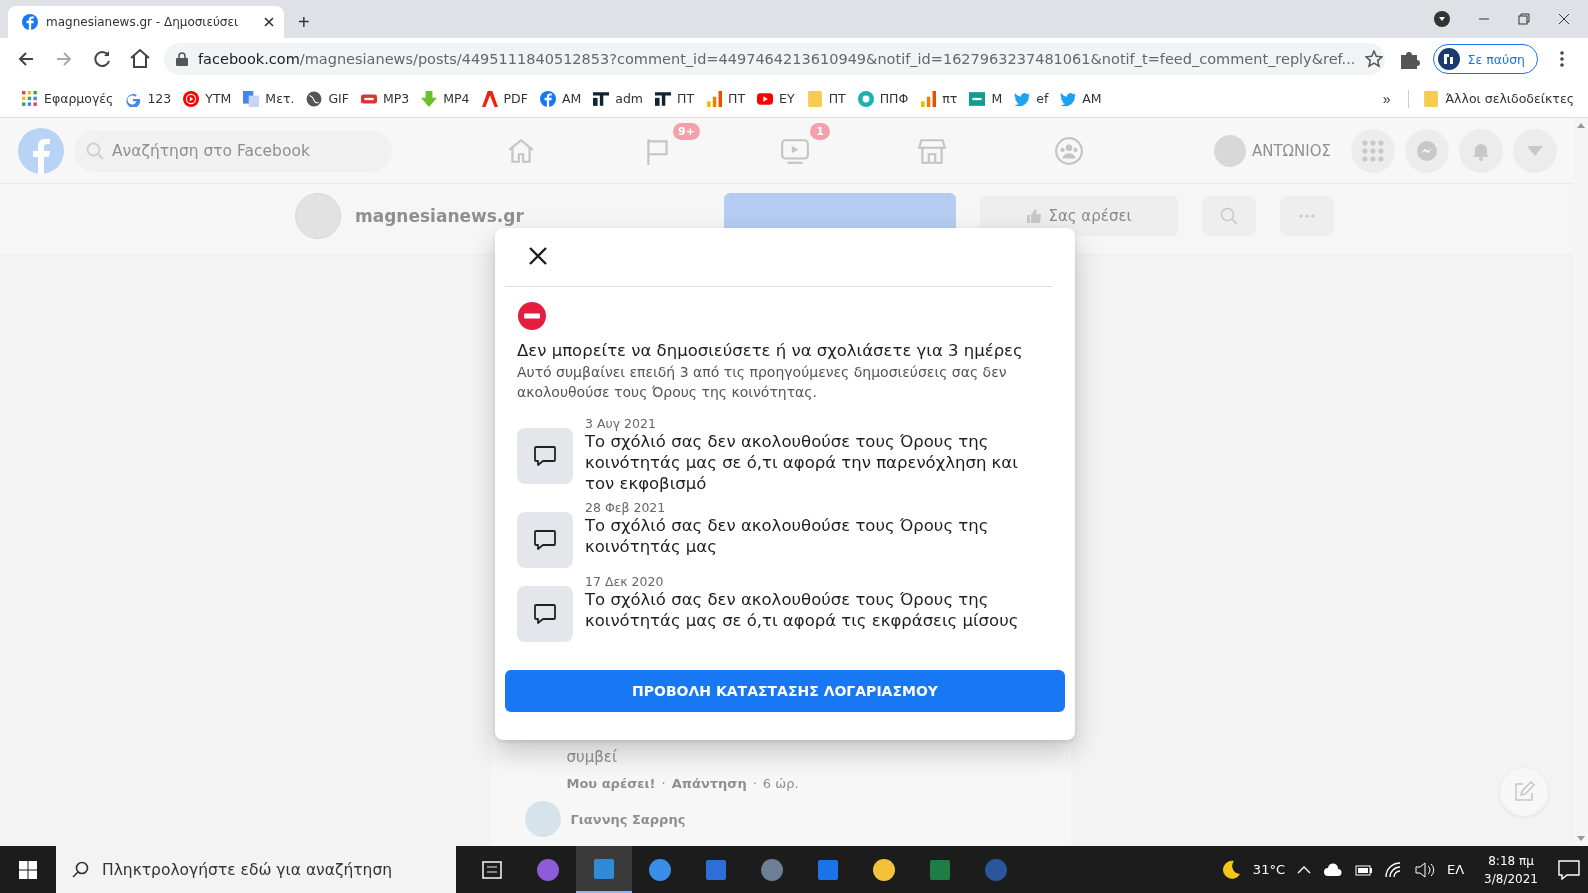 Image resolution: width=1588 pixels, height=893 pixels. Describe the element at coordinates (820, 131) in the screenshot. I see `notification-badge: 1` at that location.